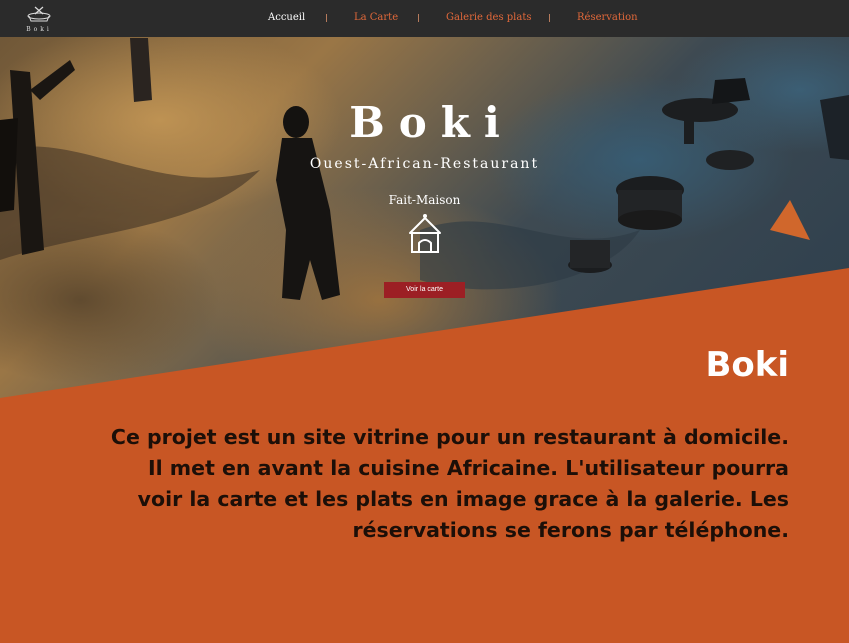  I want to click on nav-link-accueil: Accueil, so click(286, 17).